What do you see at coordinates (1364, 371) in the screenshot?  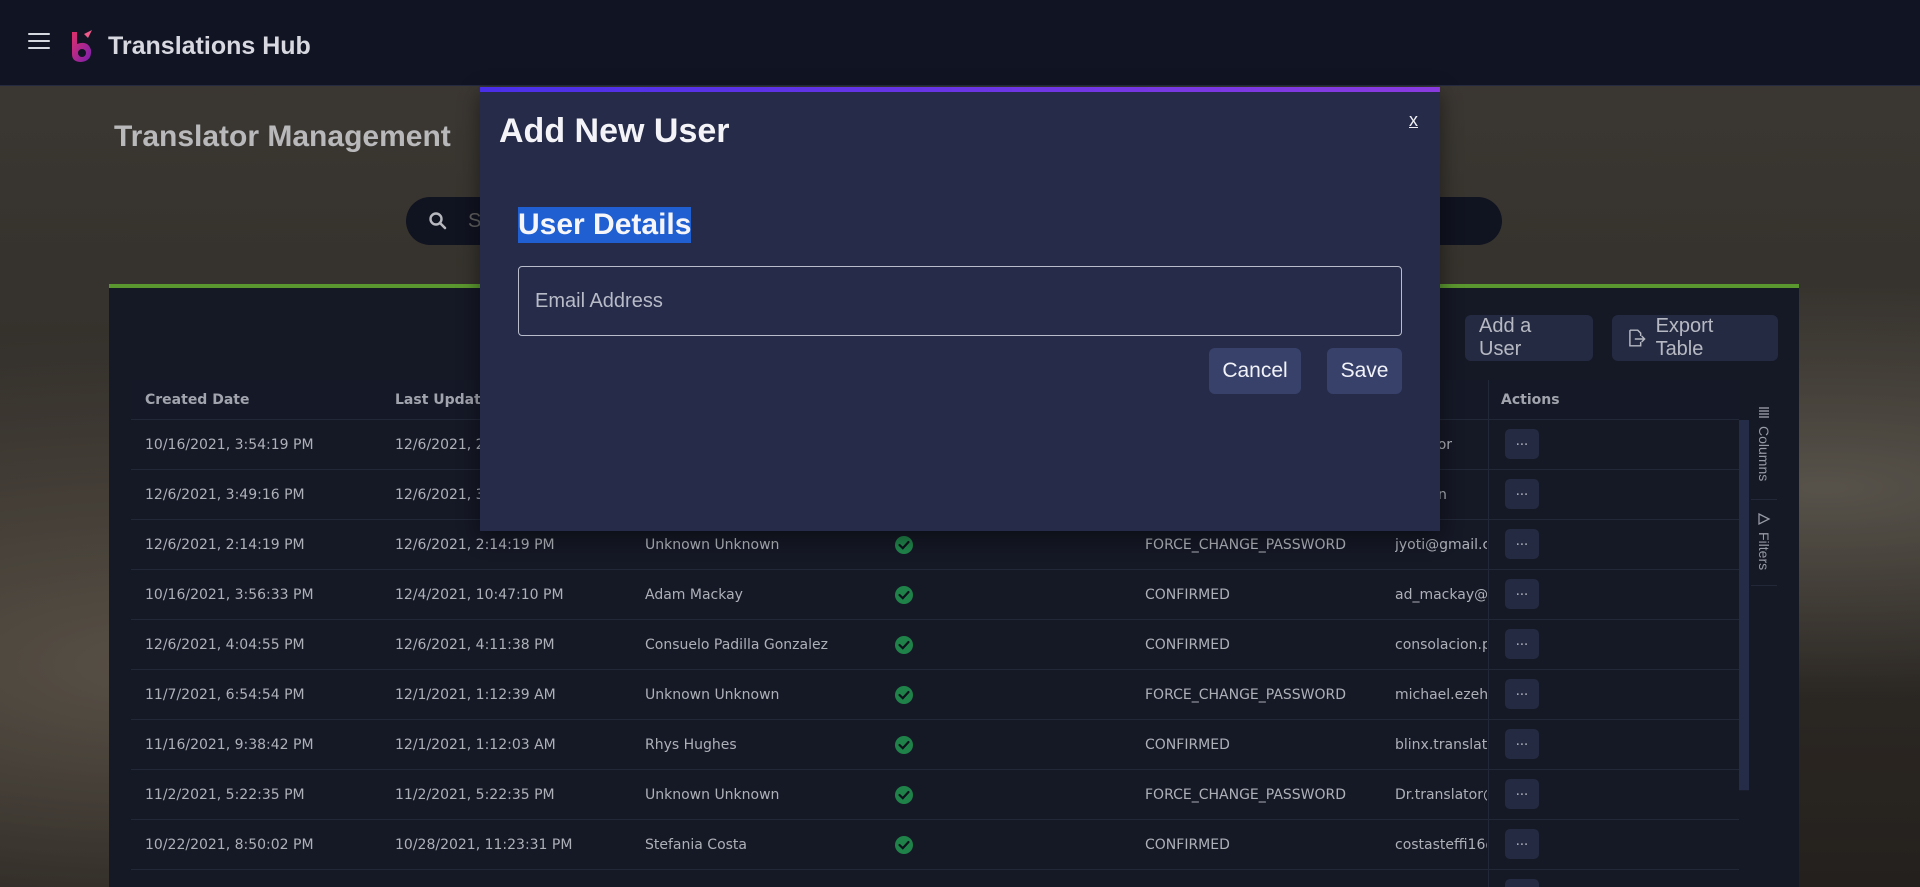 I see `save-button: Save` at bounding box center [1364, 371].